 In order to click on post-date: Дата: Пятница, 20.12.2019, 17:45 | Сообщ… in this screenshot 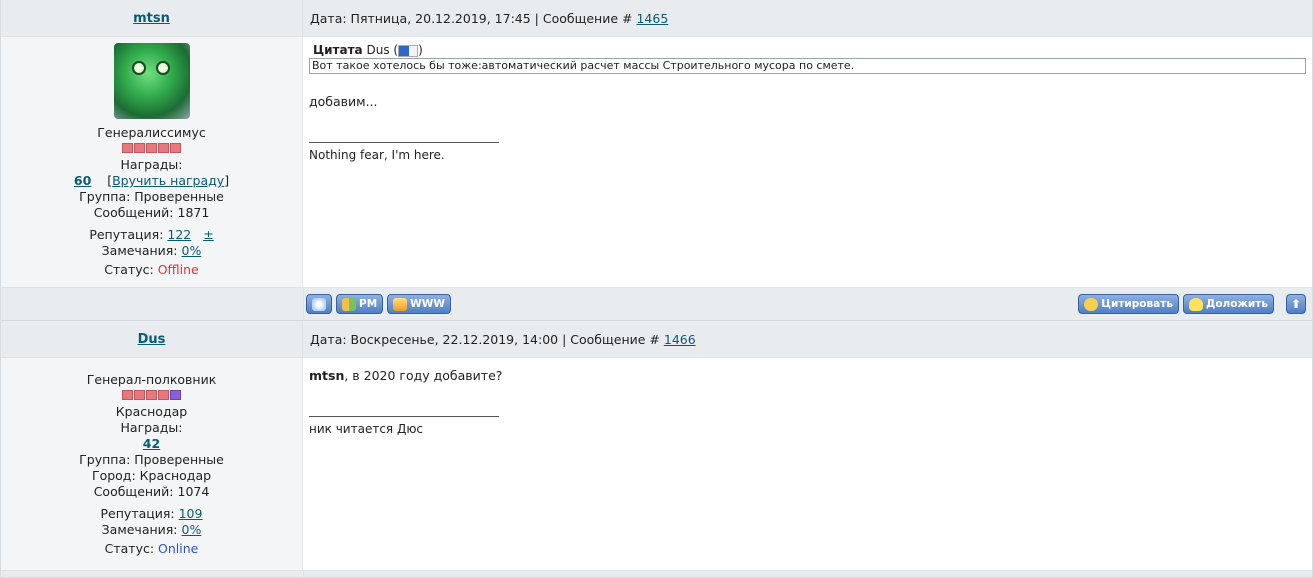, I will do `click(471, 18)`.